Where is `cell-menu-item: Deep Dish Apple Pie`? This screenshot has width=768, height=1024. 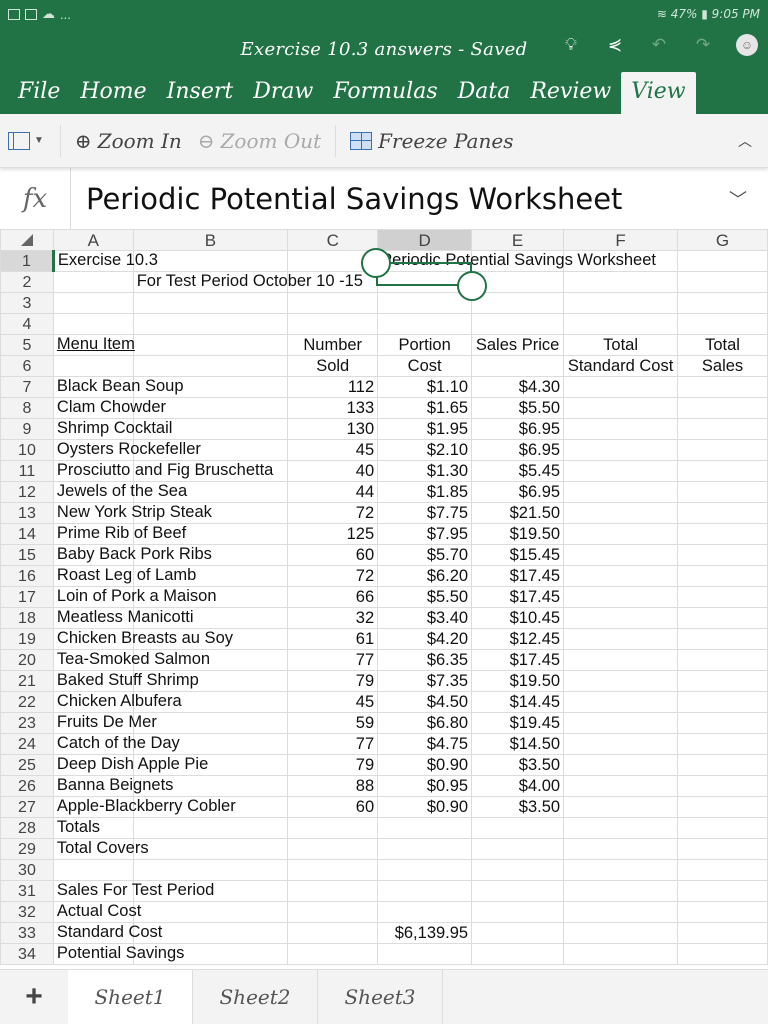
cell-menu-item: Deep Dish Apple Pie is located at coordinates (130, 765).